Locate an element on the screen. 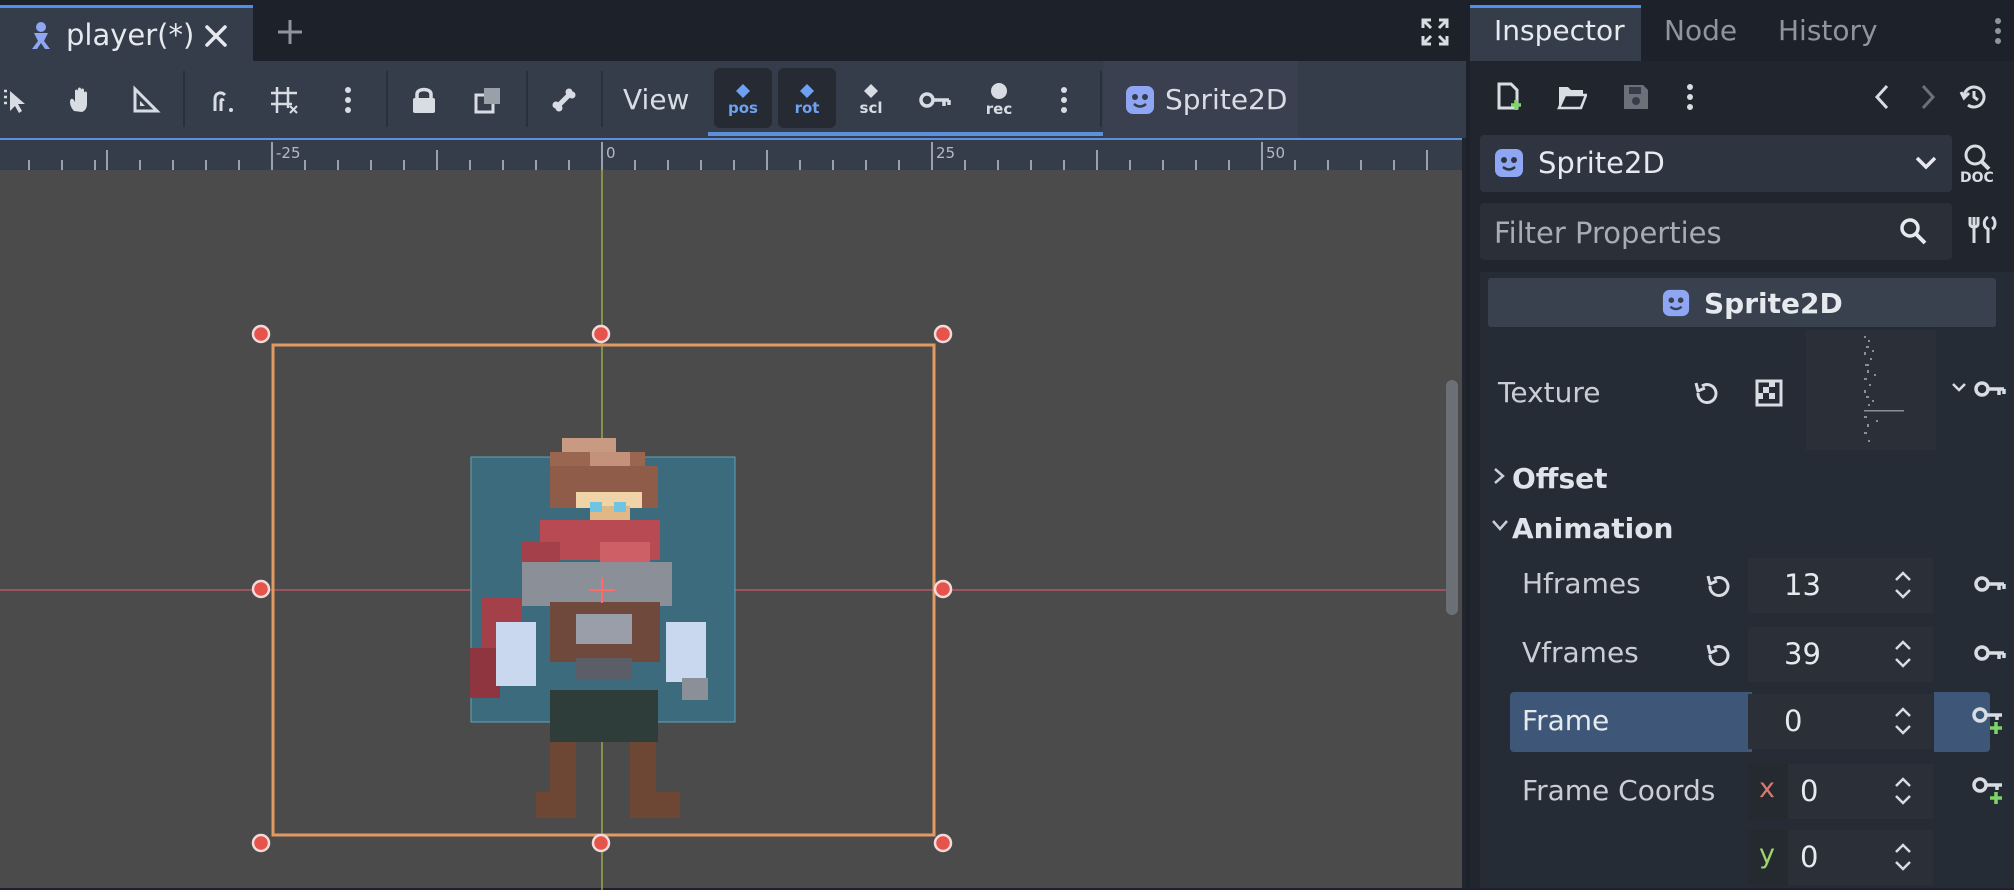  property-frame: Frame 0 is located at coordinates (1747, 722).